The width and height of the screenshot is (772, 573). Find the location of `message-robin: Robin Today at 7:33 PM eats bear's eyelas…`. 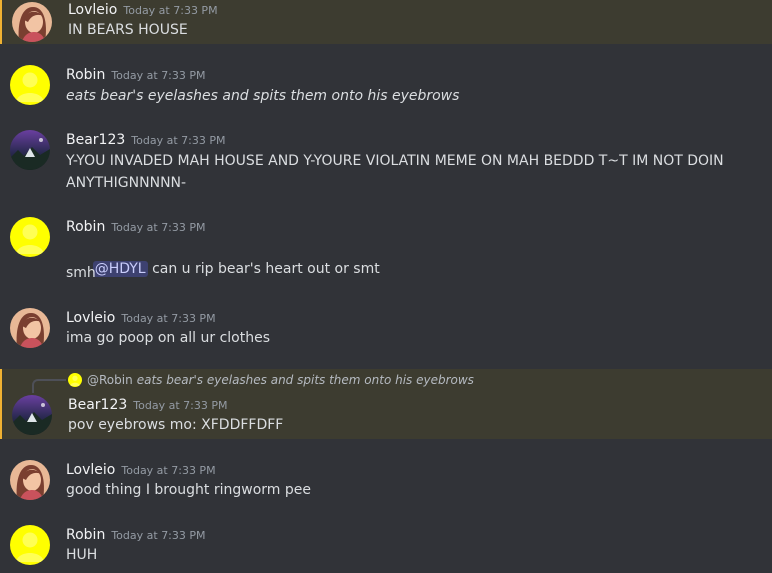

message-robin: Robin Today at 7:33 PM eats bear's eyelas… is located at coordinates (386, 85).